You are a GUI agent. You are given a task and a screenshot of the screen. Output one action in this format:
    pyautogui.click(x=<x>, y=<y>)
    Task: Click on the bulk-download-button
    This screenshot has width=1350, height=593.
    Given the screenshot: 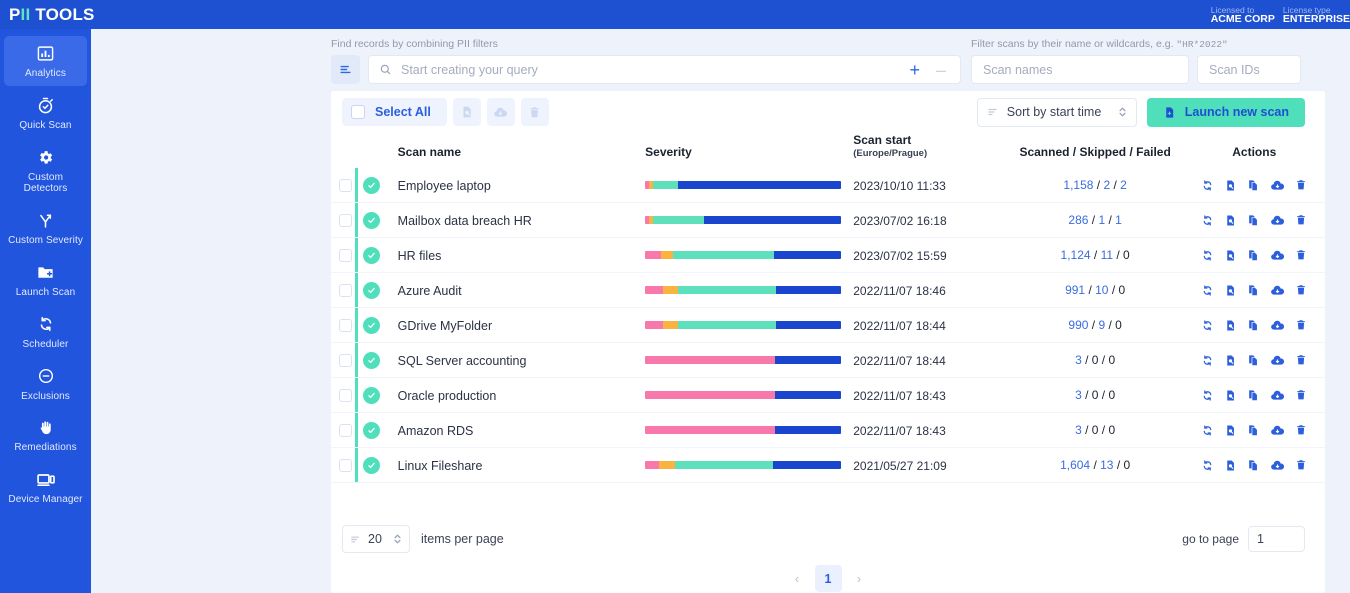 What is the action you would take?
    pyautogui.click(x=500, y=112)
    